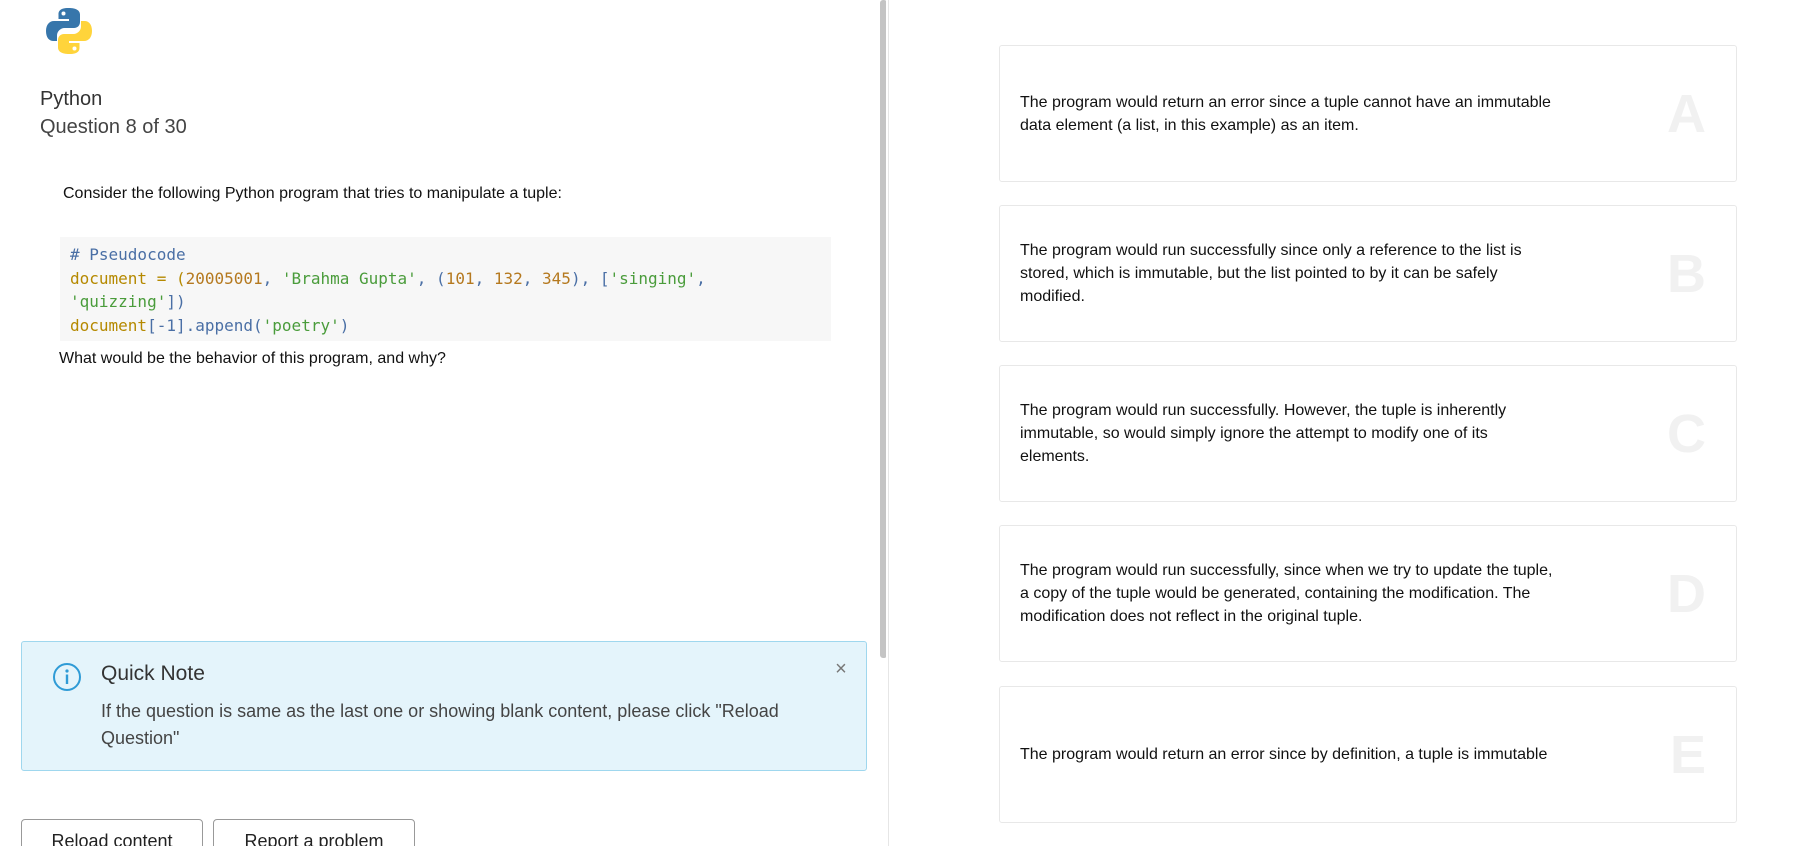 The image size is (1806, 846). I want to click on code-token: [-1], so click(166, 325).